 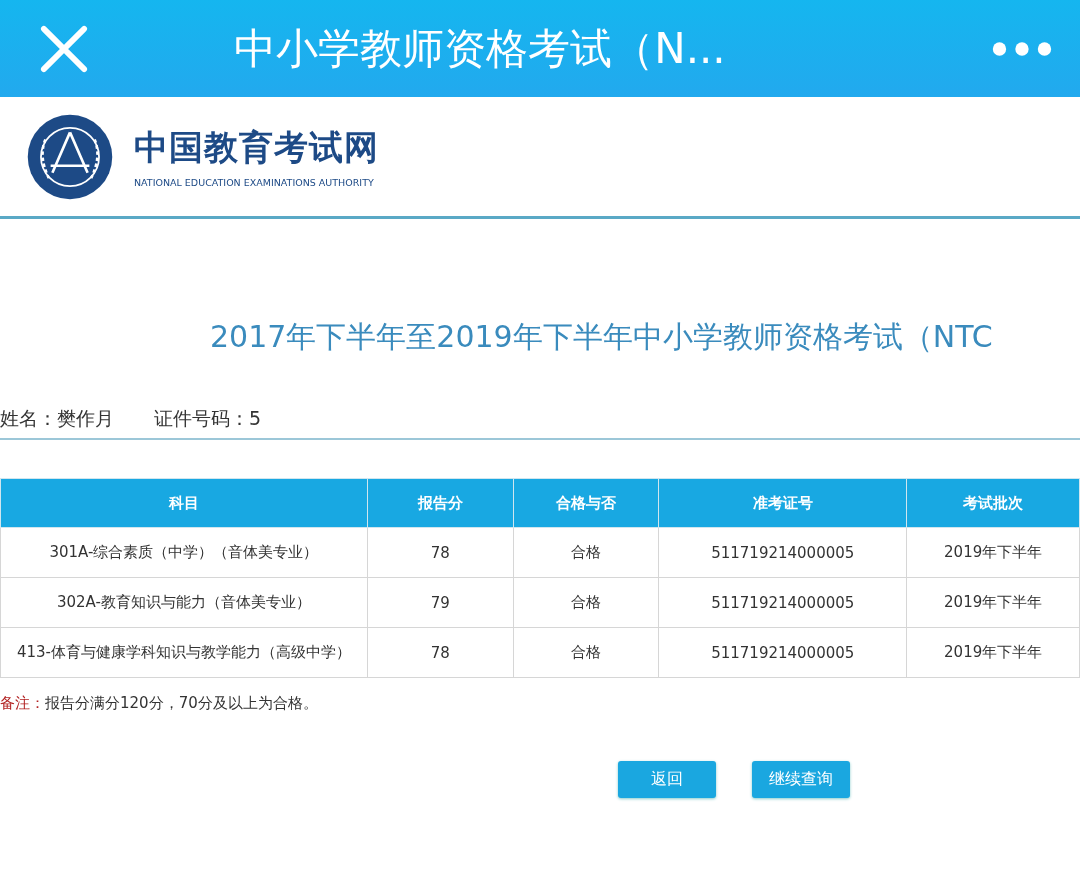 What do you see at coordinates (22, 703) in the screenshot?
I see `note-label: 备注：` at bounding box center [22, 703].